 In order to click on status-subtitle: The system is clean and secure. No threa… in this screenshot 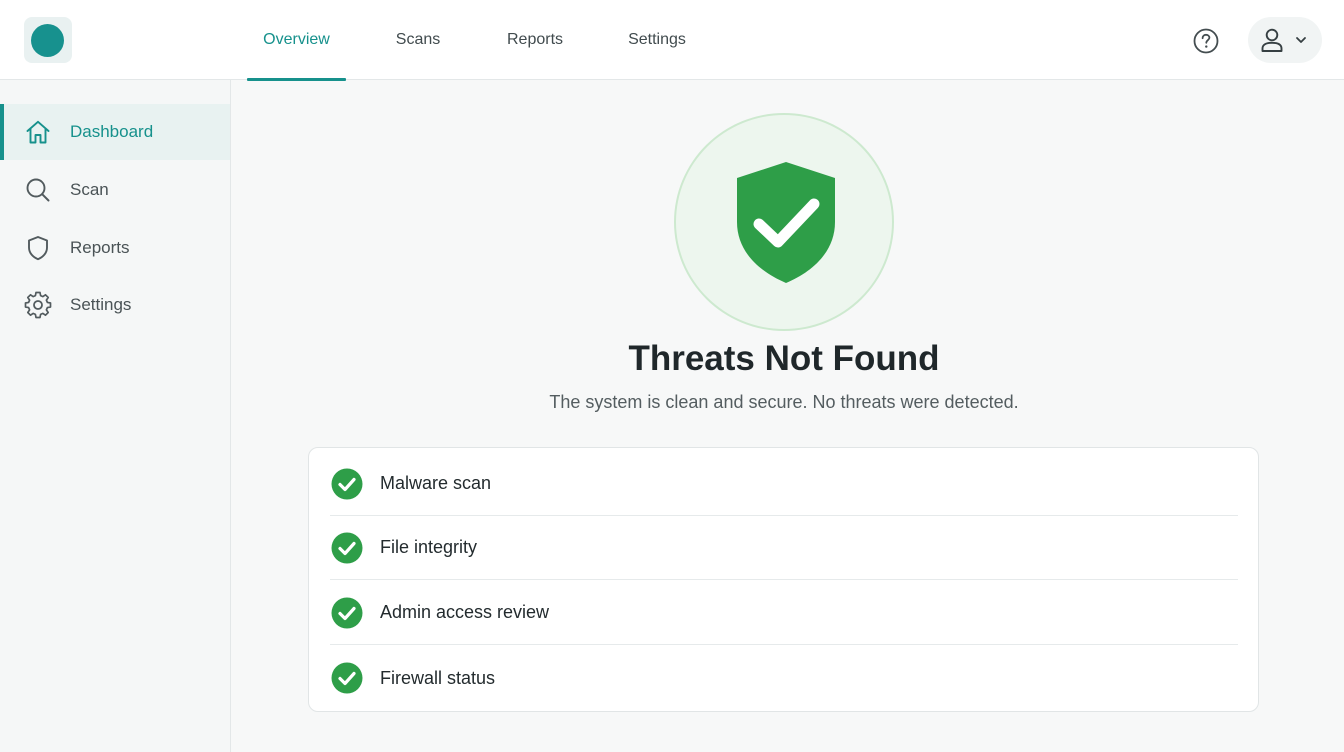, I will do `click(784, 402)`.